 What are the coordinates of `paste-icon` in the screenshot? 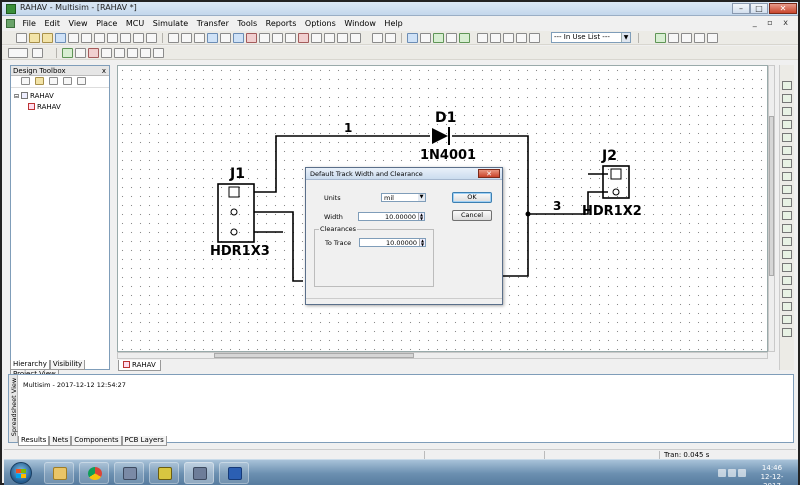 It's located at (125, 38).